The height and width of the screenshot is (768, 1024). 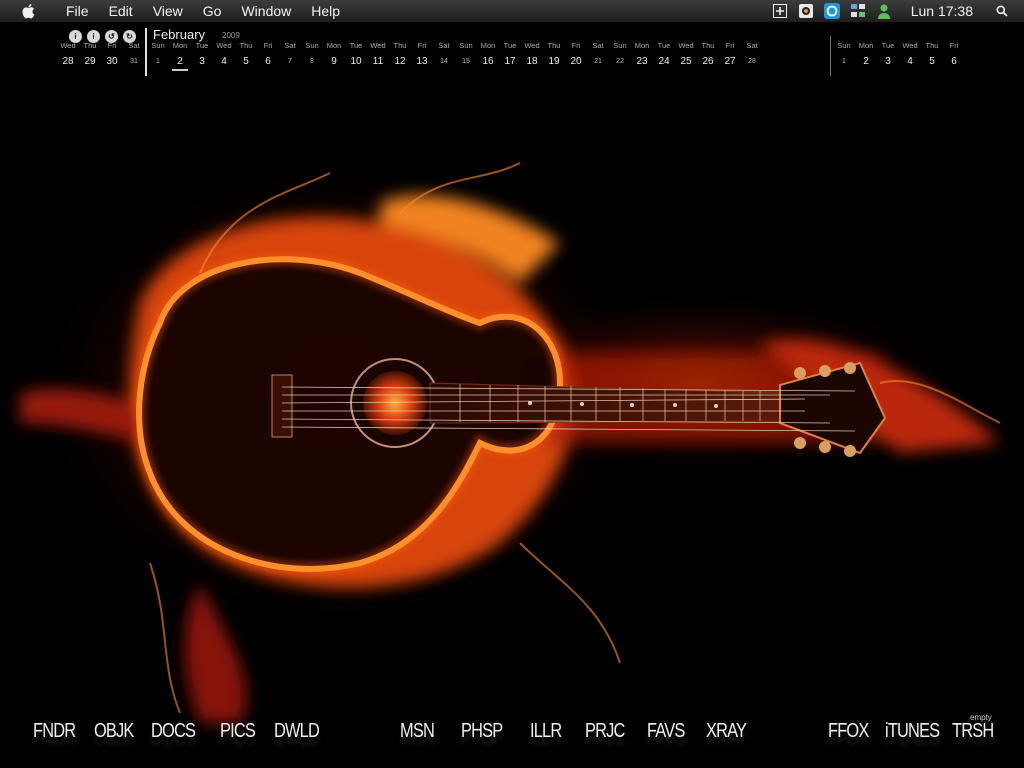 What do you see at coordinates (752, 61) in the screenshot?
I see `calendar-day-number: 28` at bounding box center [752, 61].